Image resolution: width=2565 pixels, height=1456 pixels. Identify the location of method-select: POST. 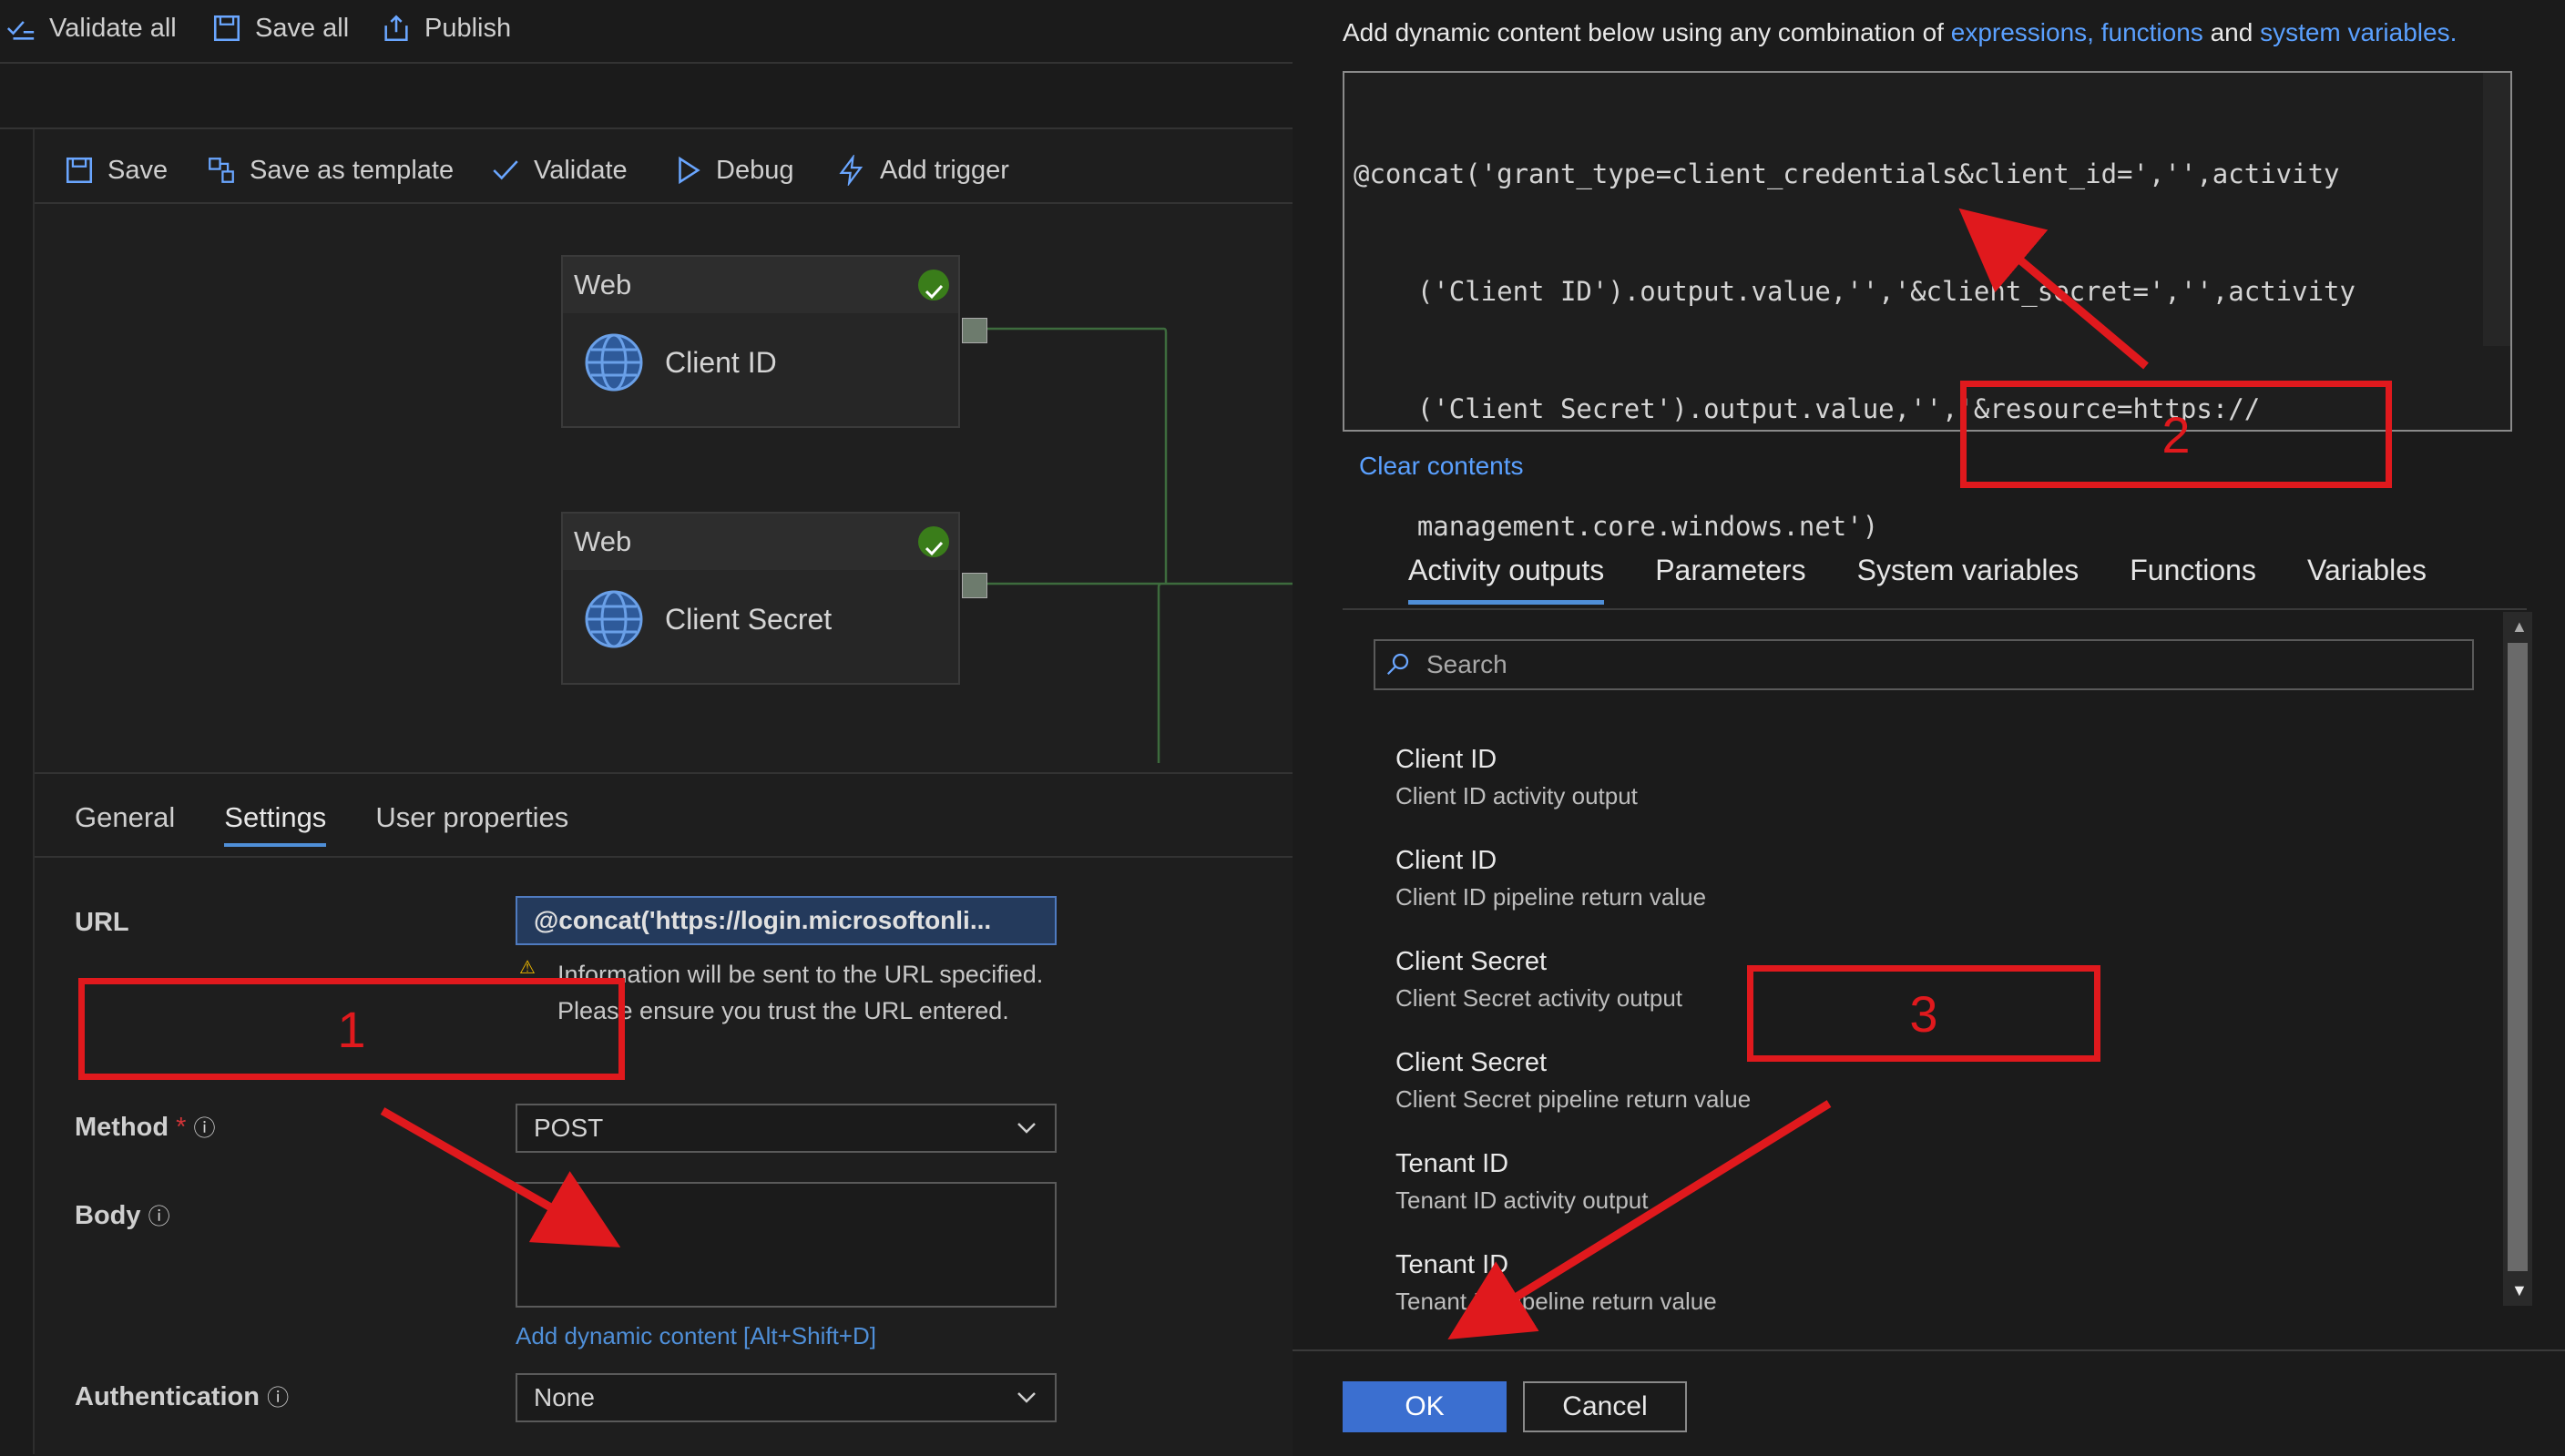
(786, 1128).